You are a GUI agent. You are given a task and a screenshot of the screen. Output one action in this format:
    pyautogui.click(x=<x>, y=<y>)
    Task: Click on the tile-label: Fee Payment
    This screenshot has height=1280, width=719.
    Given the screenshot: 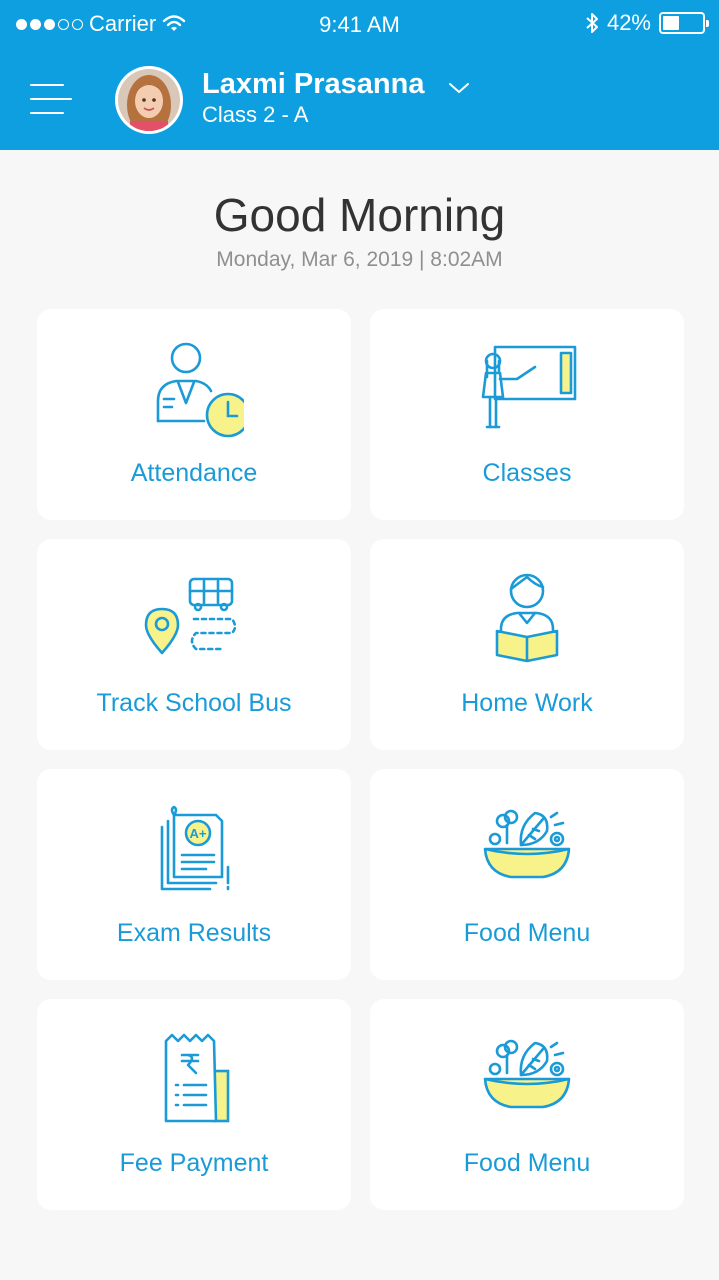 What is the action you would take?
    pyautogui.click(x=194, y=1163)
    